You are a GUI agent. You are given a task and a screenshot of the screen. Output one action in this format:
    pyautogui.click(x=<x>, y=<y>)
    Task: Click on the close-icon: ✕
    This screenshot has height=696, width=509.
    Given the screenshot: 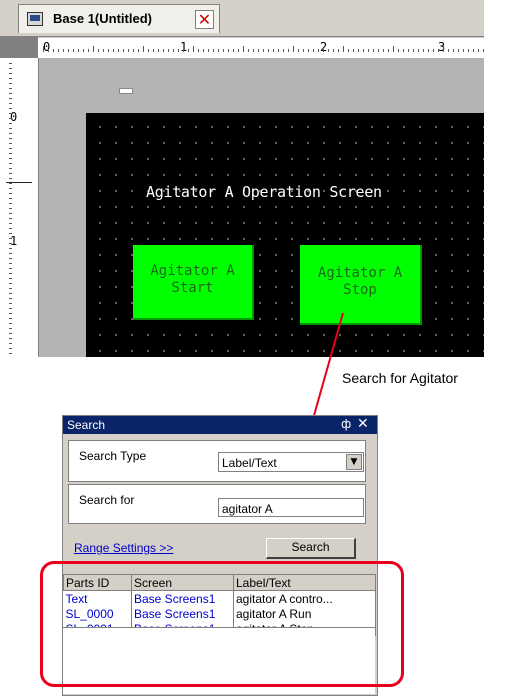 What is the action you would take?
    pyautogui.click(x=363, y=424)
    